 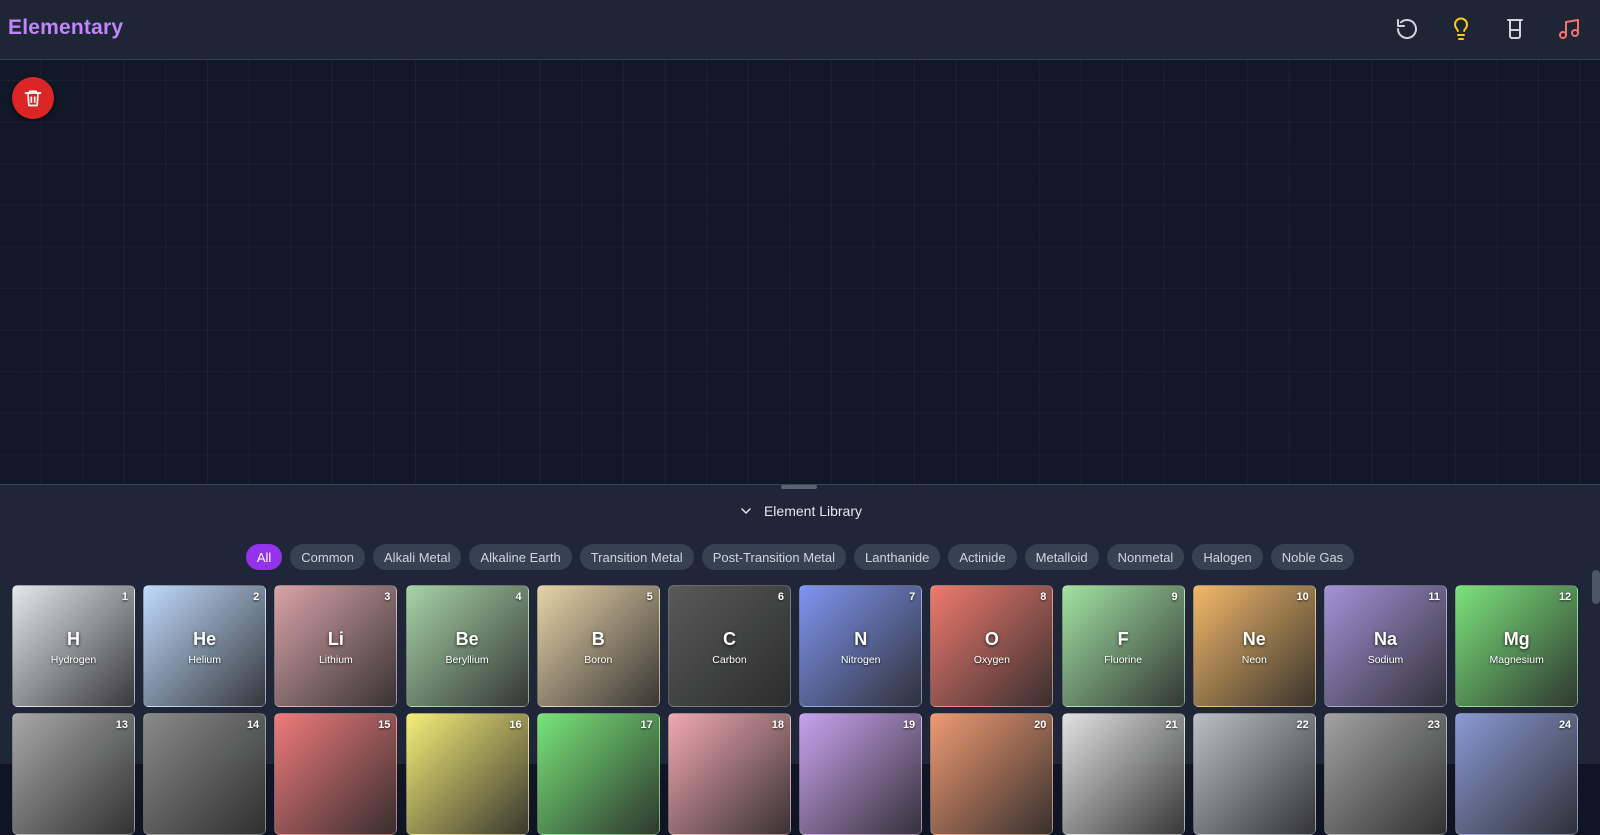 I want to click on element-name: Nitrogen, so click(x=860, y=660).